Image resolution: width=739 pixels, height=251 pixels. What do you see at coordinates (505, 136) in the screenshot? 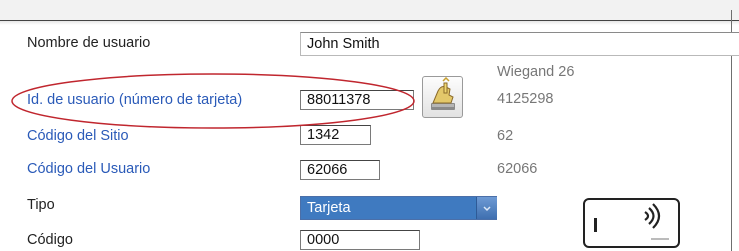
I see `wiegand-site-code: 62` at bounding box center [505, 136].